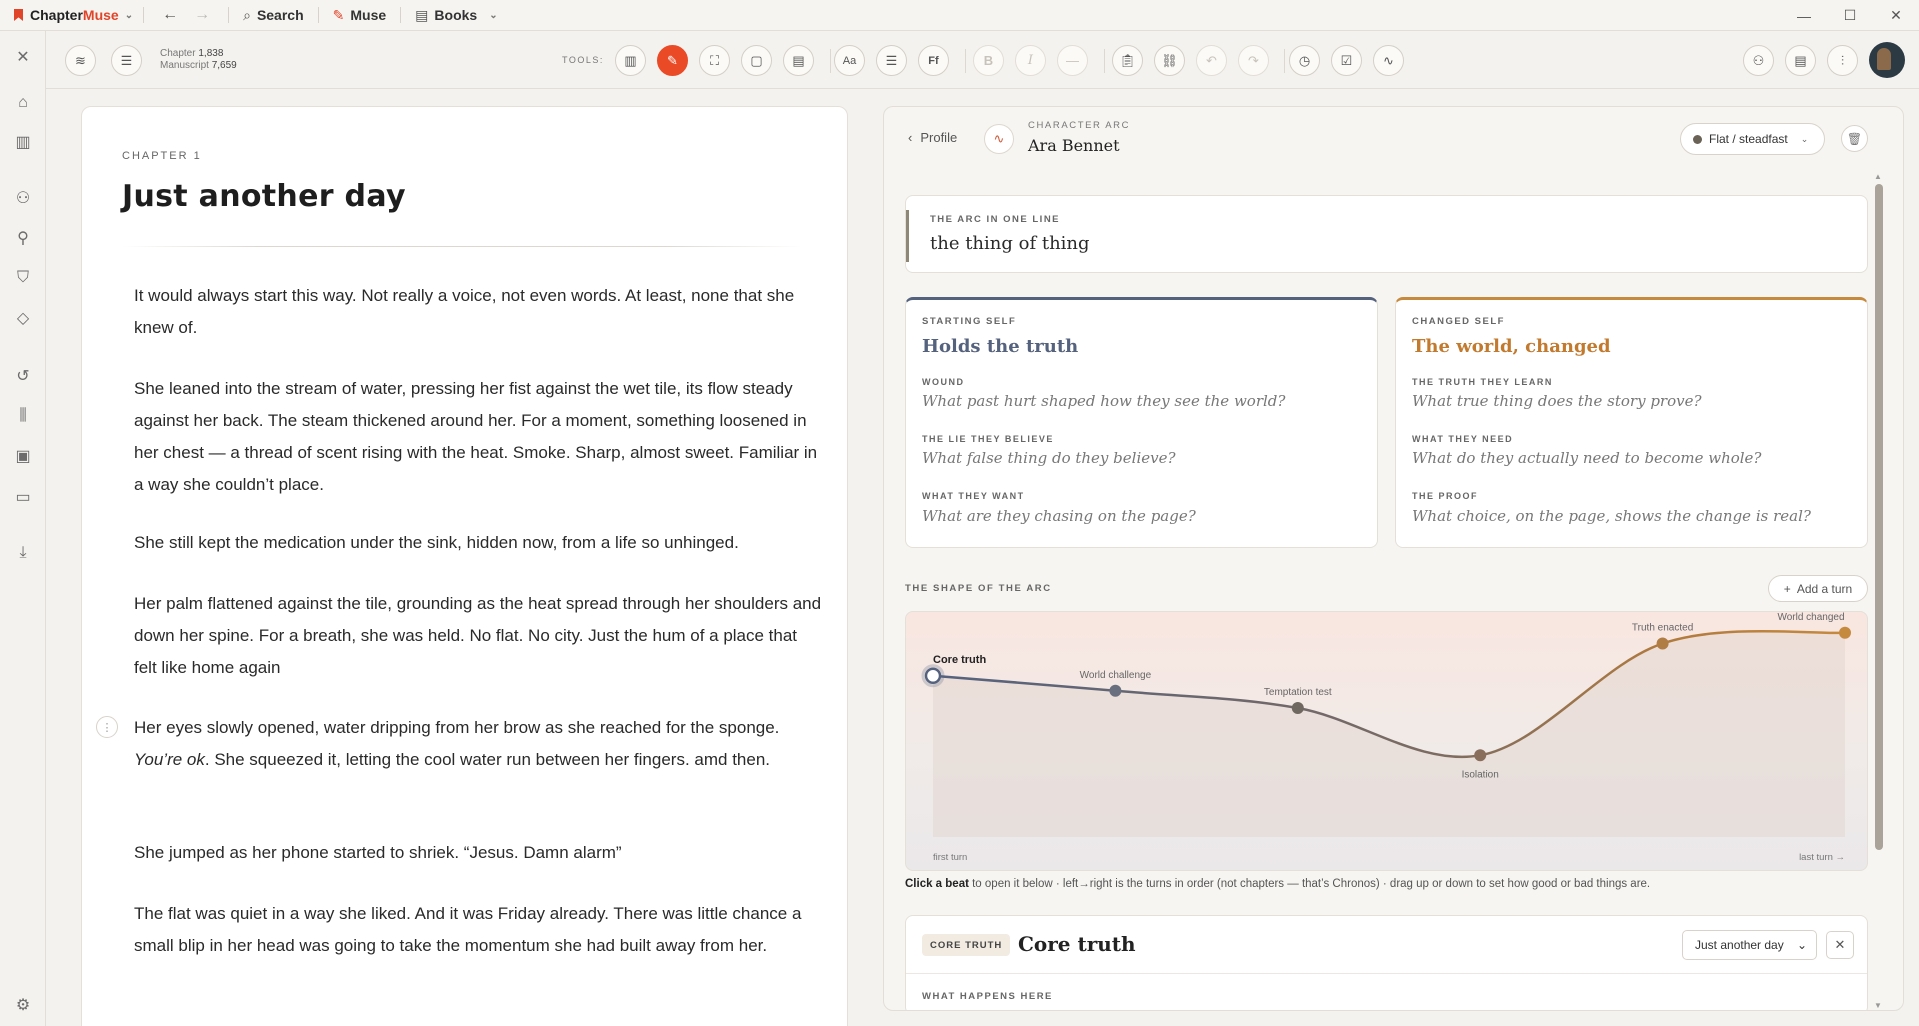 The width and height of the screenshot is (1919, 1026). What do you see at coordinates (264, 196) in the screenshot?
I see `chapter-title: Just another day` at bounding box center [264, 196].